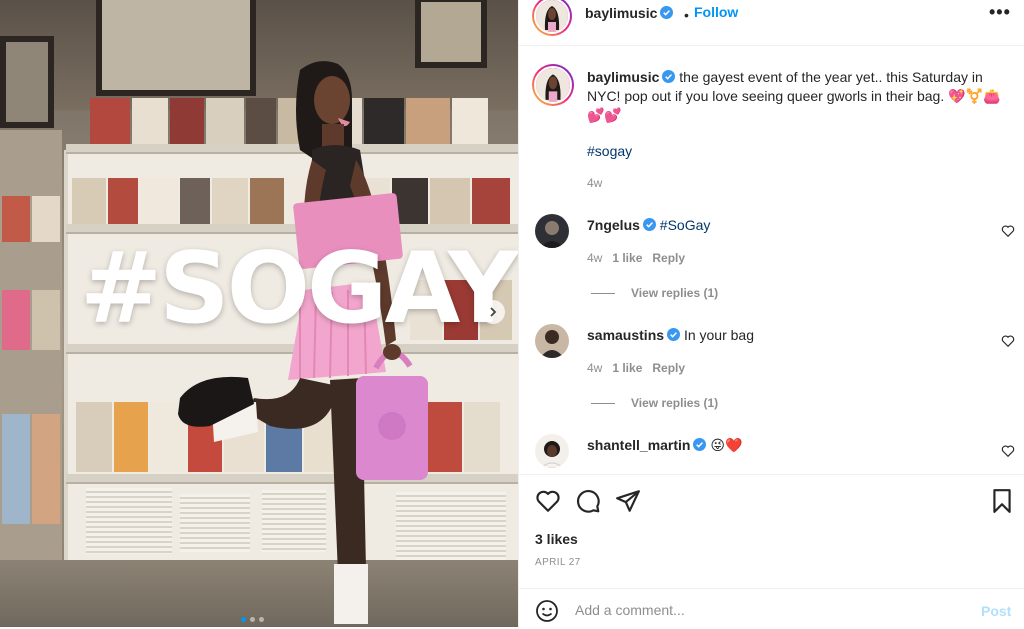  I want to click on caption-author-avatar, so click(553, 85).